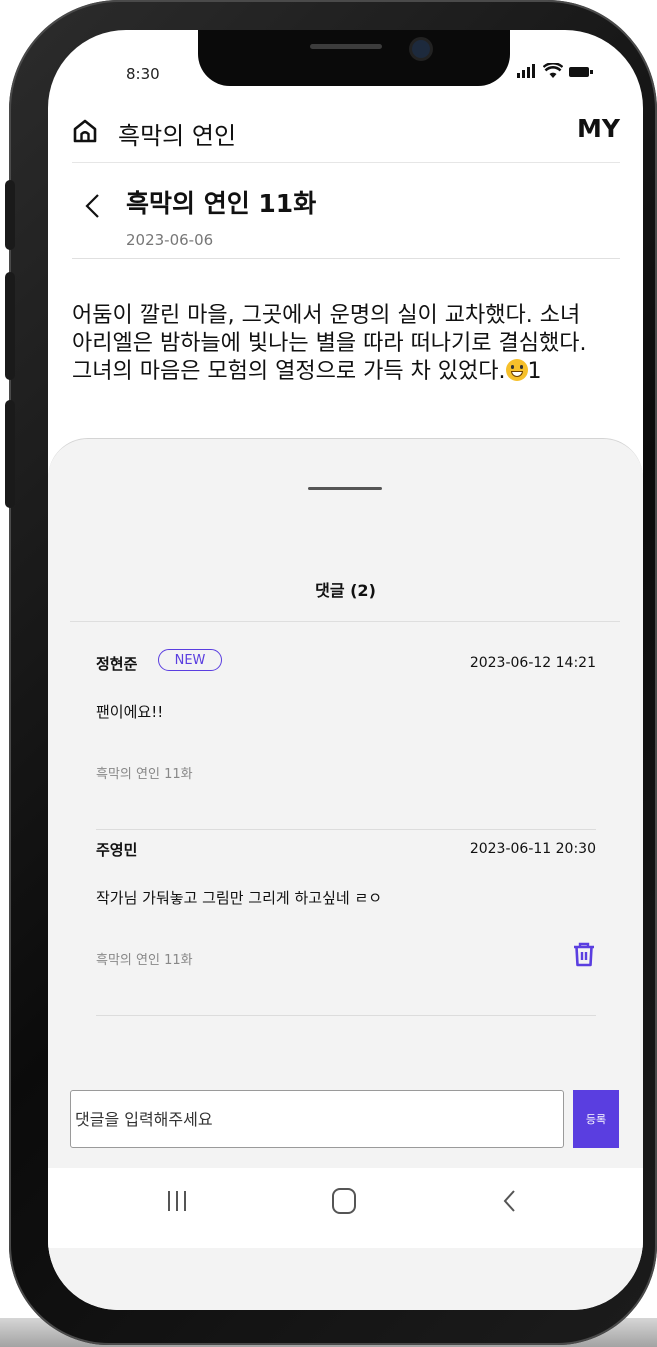 The width and height of the screenshot is (657, 1347). Describe the element at coordinates (534, 371) in the screenshot. I see `reaction-count: 1` at that location.